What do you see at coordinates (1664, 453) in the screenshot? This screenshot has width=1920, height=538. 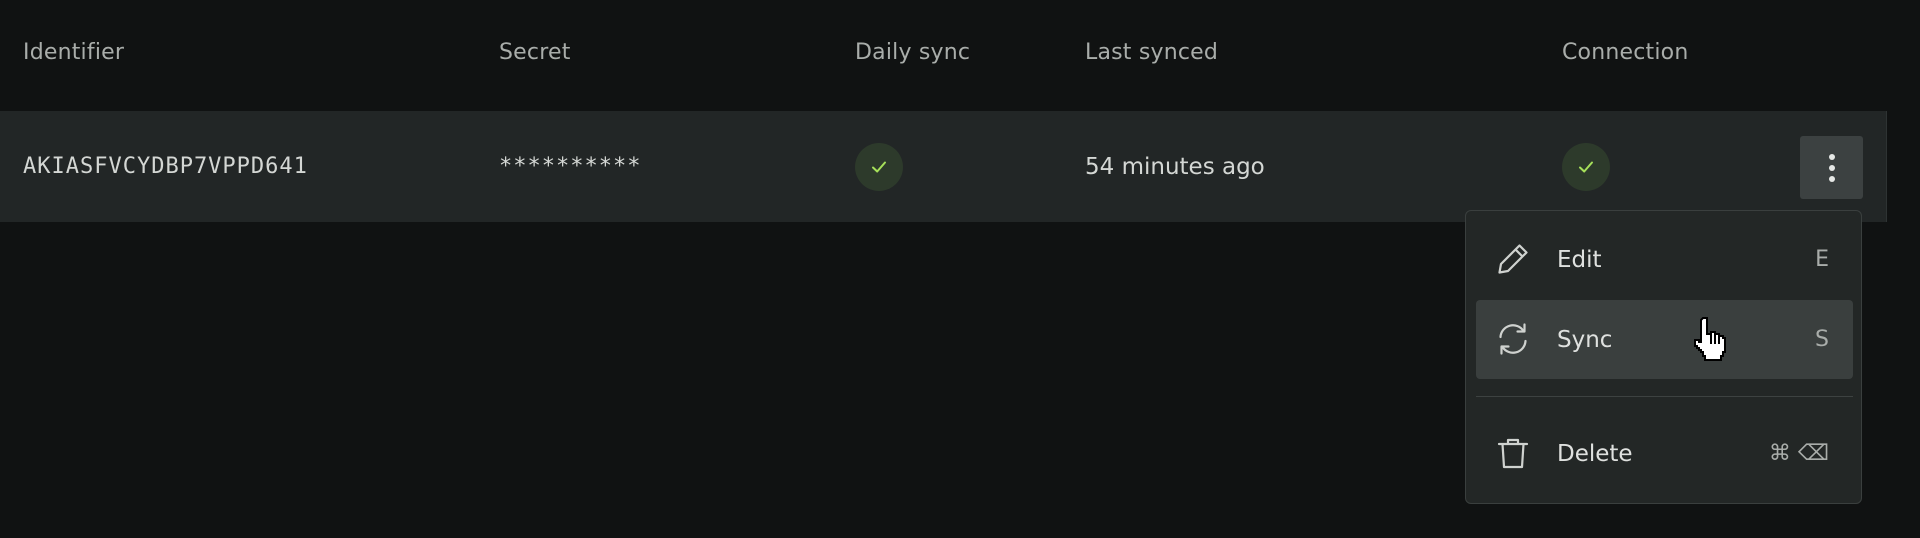 I see `menu-item-delete: Delete ⌘ ⌫` at bounding box center [1664, 453].